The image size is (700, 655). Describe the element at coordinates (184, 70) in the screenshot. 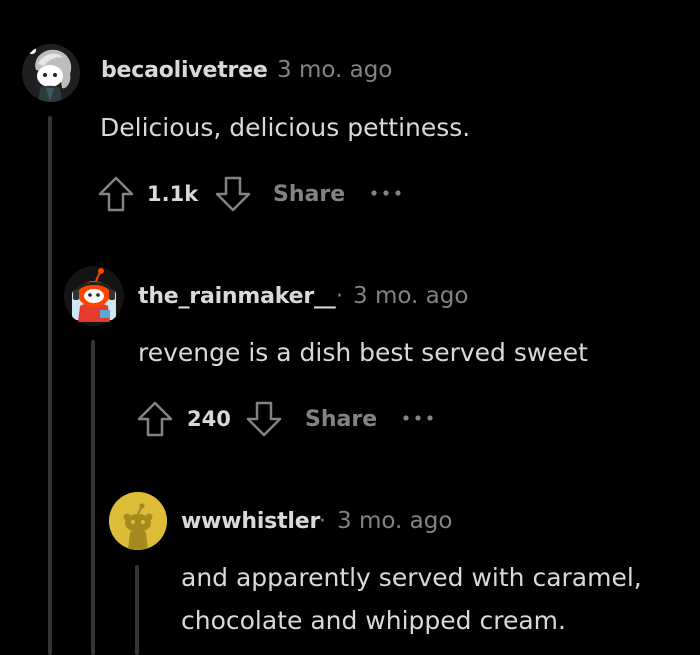

I see `username: becaolivetree` at that location.